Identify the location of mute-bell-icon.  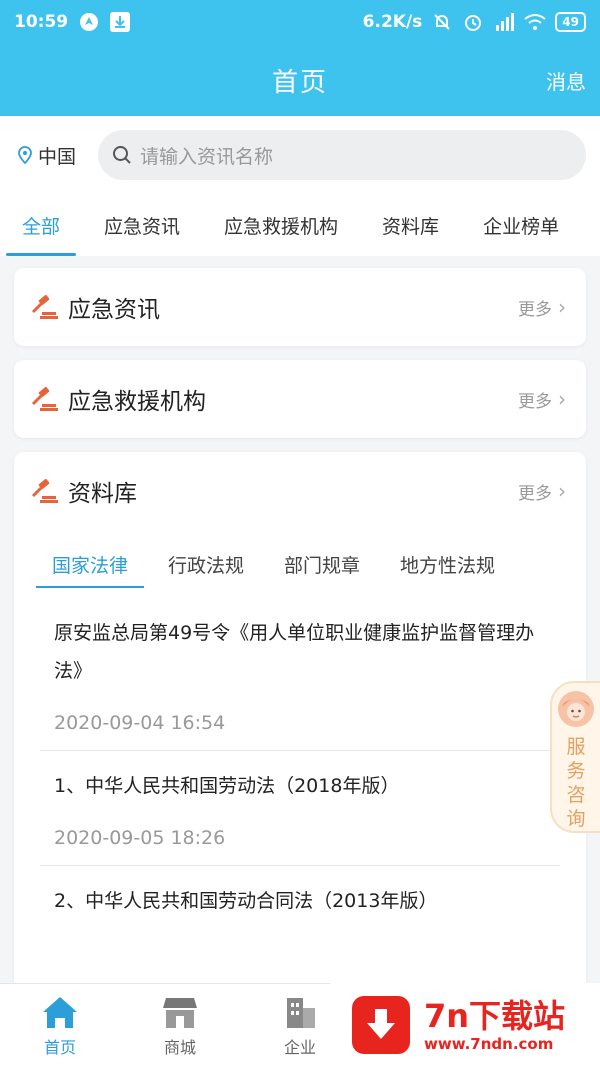
(442, 22).